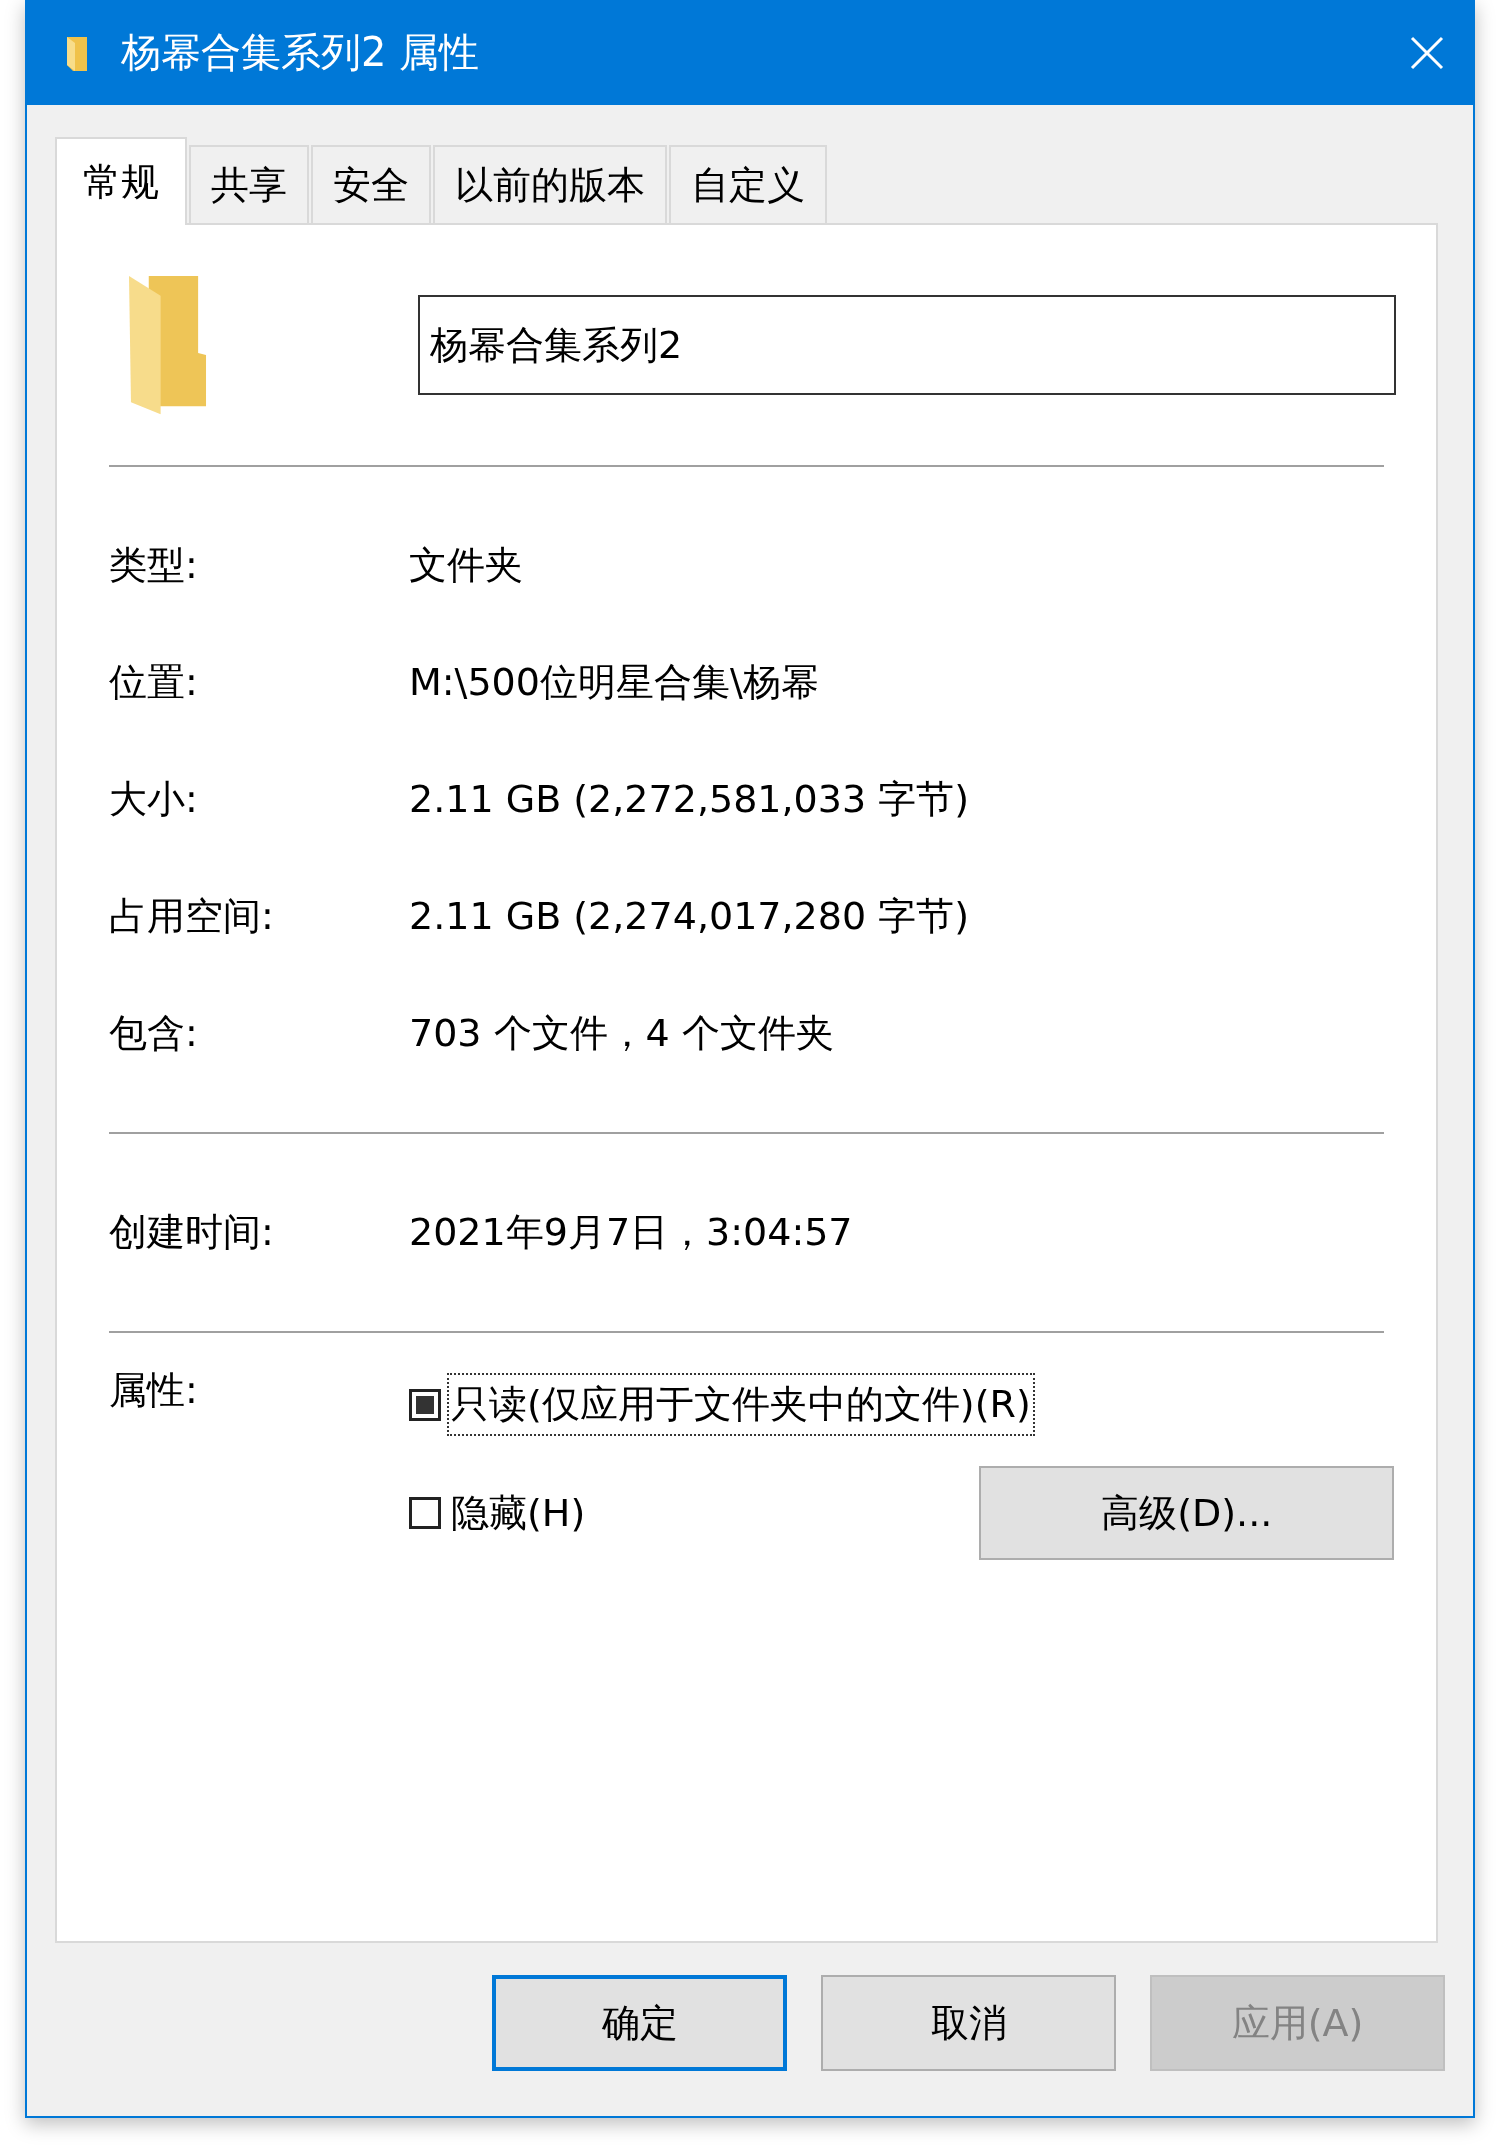 This screenshot has width=1500, height=2145. I want to click on dialog-button: 确定, so click(639, 2023).